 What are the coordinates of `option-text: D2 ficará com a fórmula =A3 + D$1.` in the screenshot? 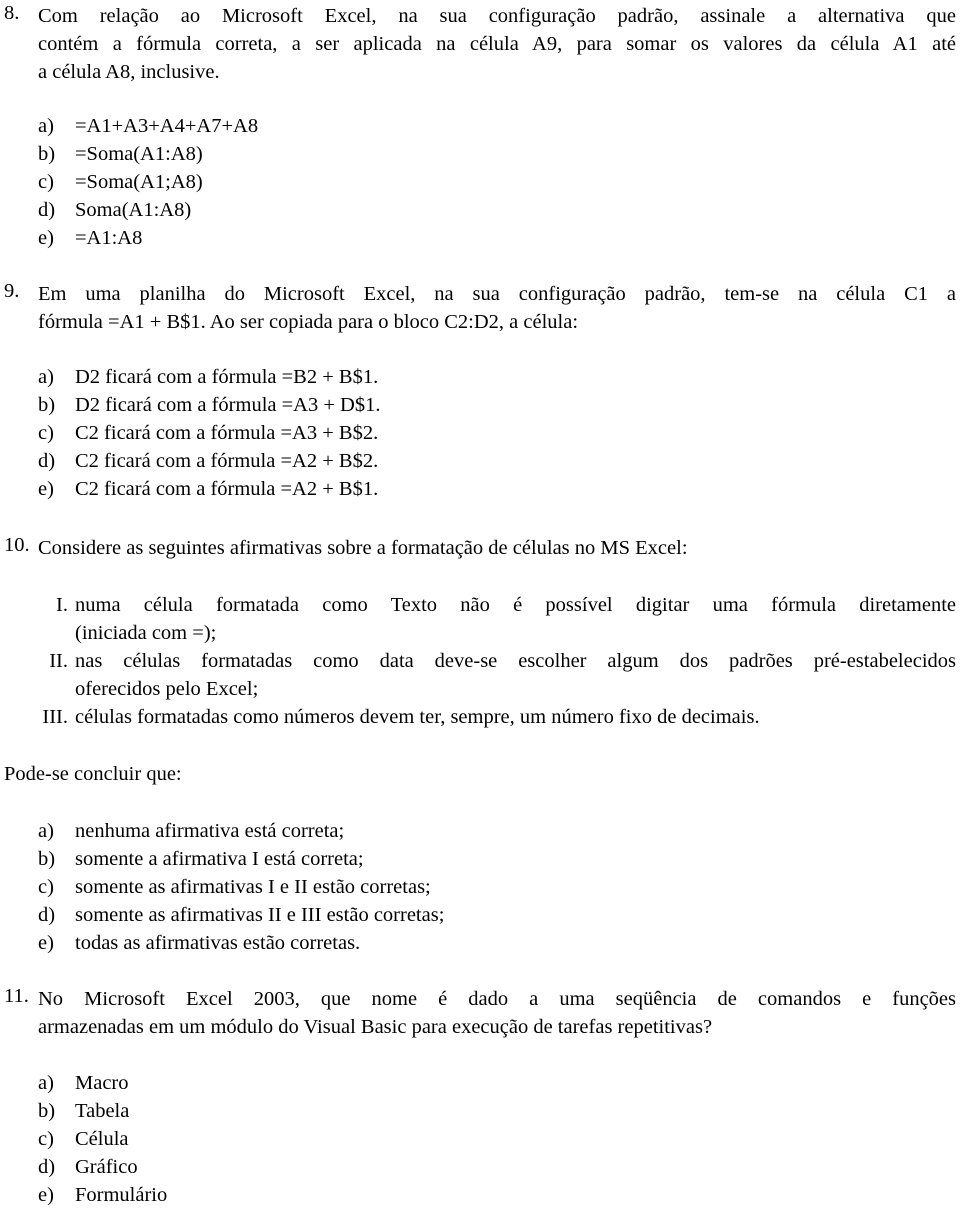 It's located at (228, 405).